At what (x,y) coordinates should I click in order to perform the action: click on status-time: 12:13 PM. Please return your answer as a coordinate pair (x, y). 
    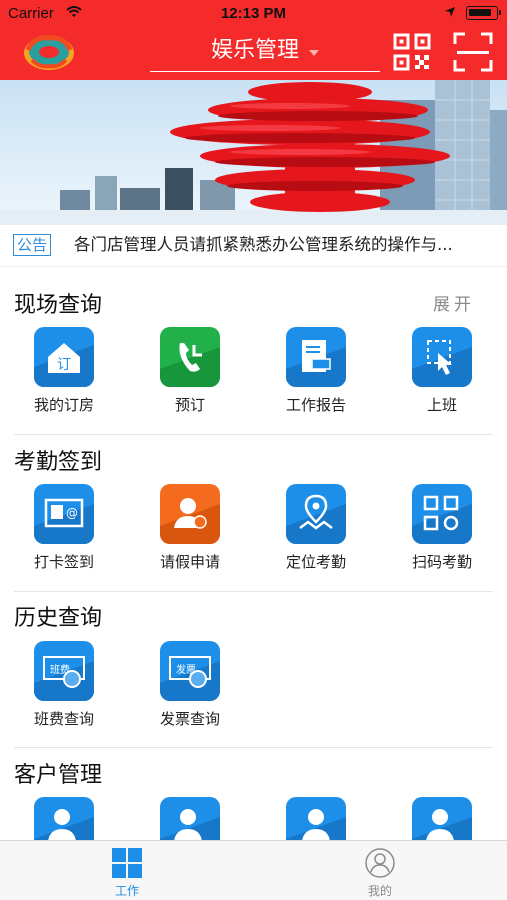
    Looking at the image, I should click on (253, 13).